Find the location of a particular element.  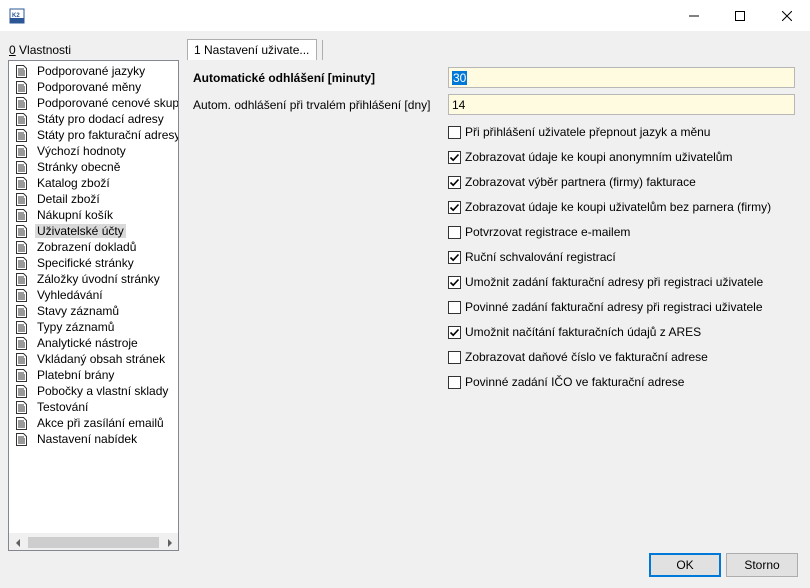

tree-item: Stránky obecně is located at coordinates (65, 167).